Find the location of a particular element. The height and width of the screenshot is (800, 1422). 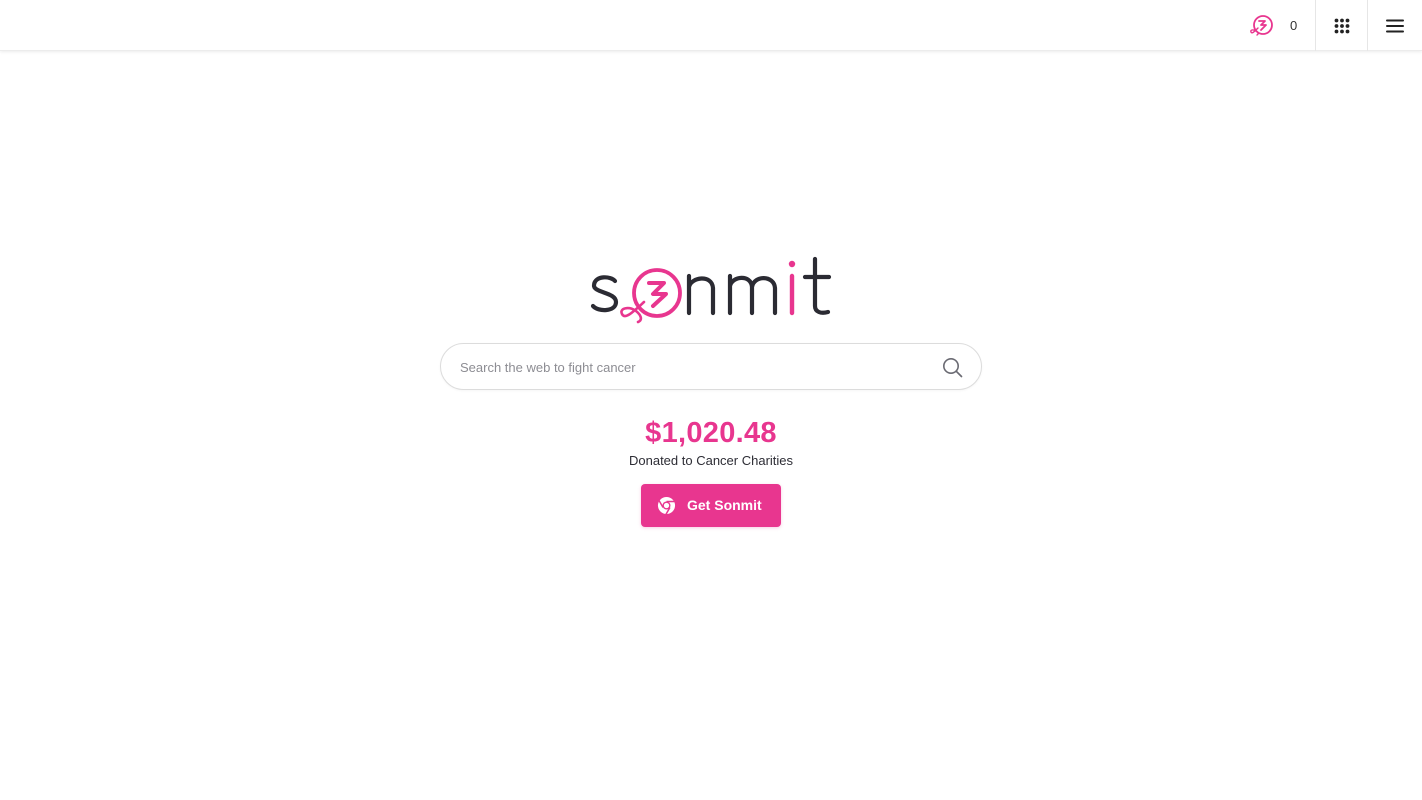

search-icon is located at coordinates (952, 367).